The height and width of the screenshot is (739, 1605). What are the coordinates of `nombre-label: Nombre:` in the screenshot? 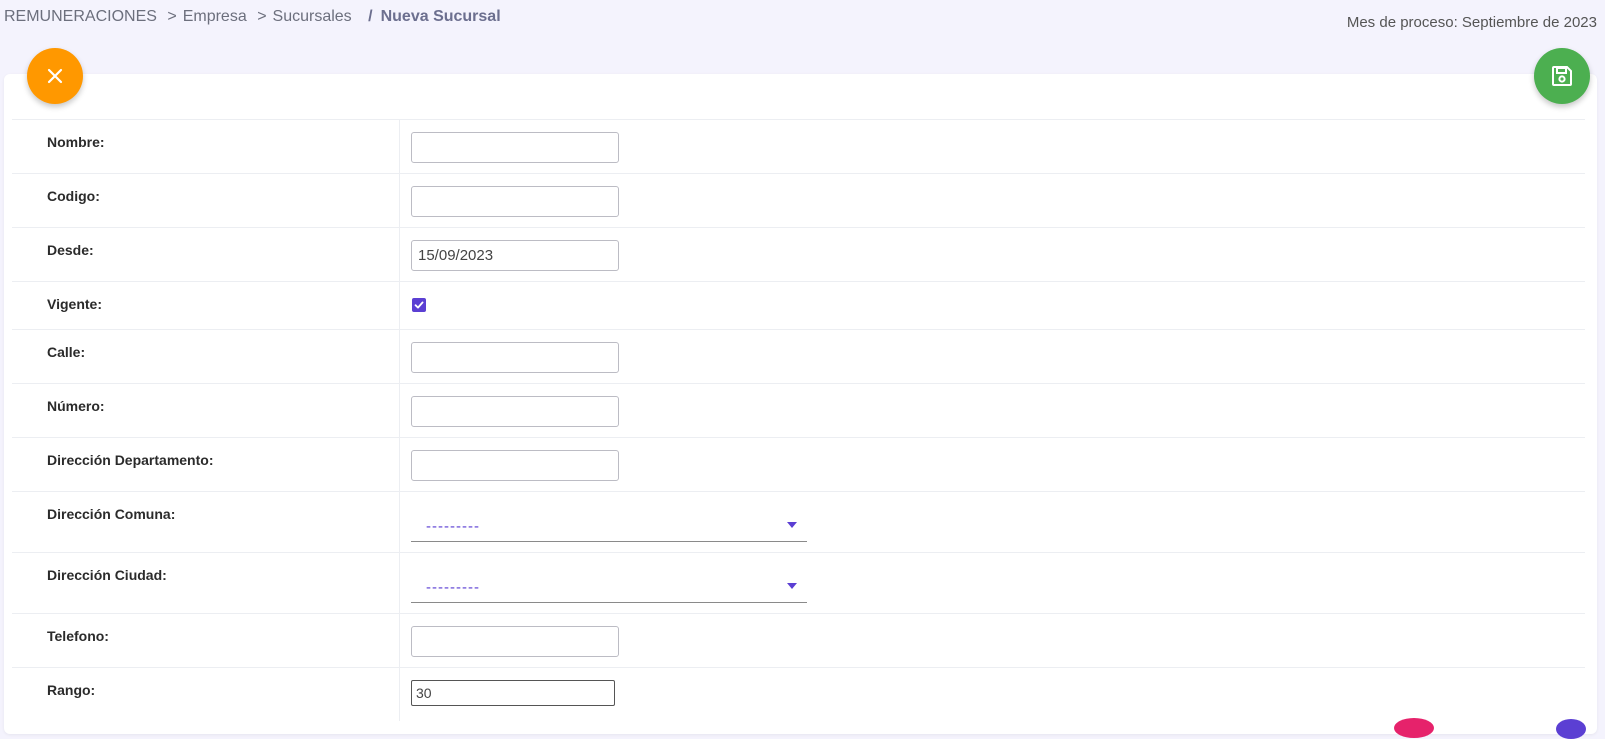 It's located at (206, 146).